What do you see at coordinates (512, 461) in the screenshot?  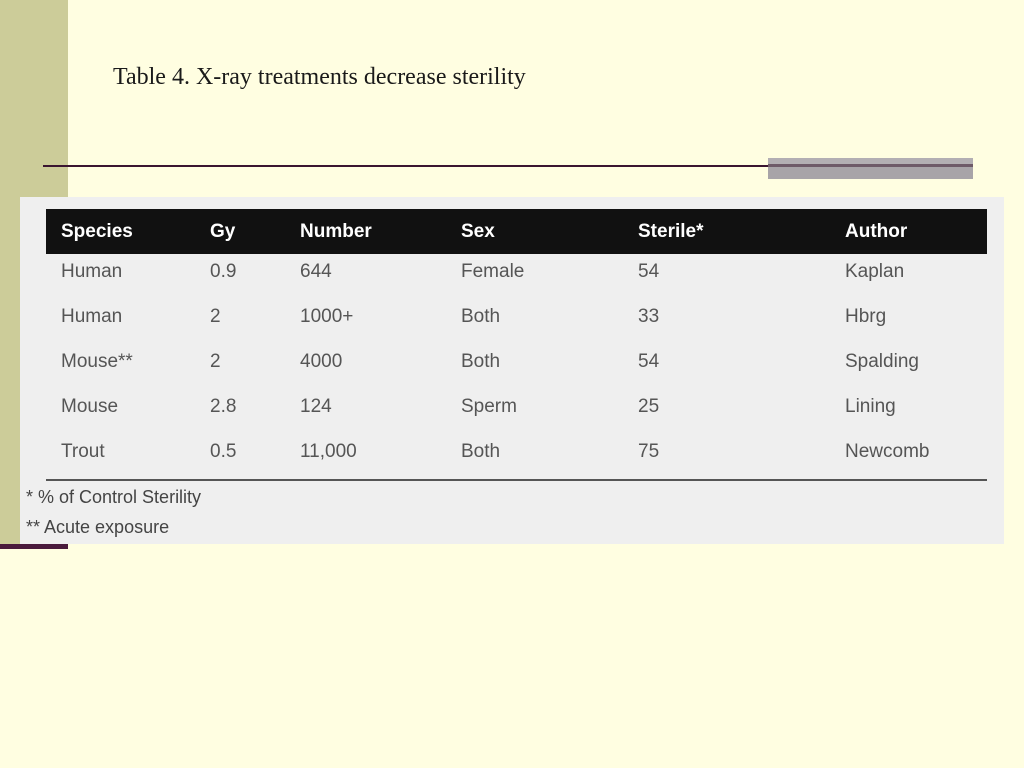 I see `table-row: Trout 0.5 11,000 Both 75 Newcomb` at bounding box center [512, 461].